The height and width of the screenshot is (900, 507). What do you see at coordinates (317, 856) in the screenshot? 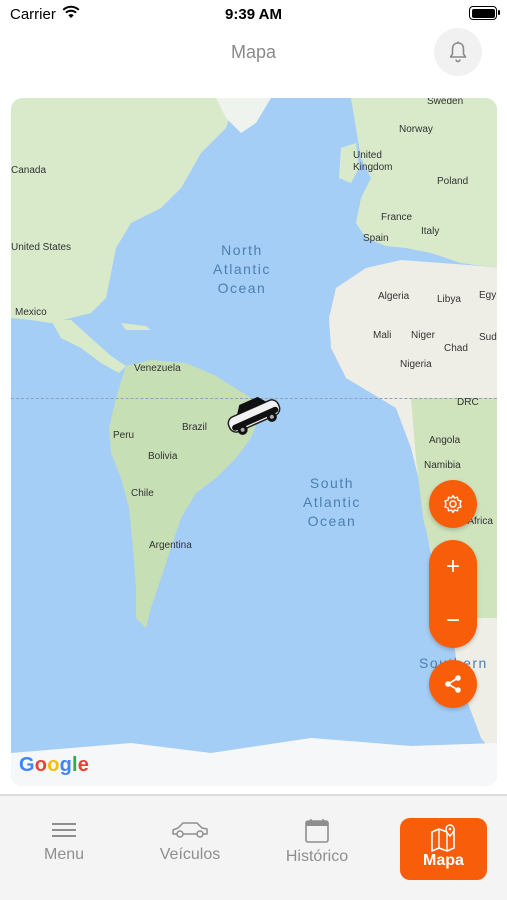
I see `nav-history-label: Histórico` at bounding box center [317, 856].